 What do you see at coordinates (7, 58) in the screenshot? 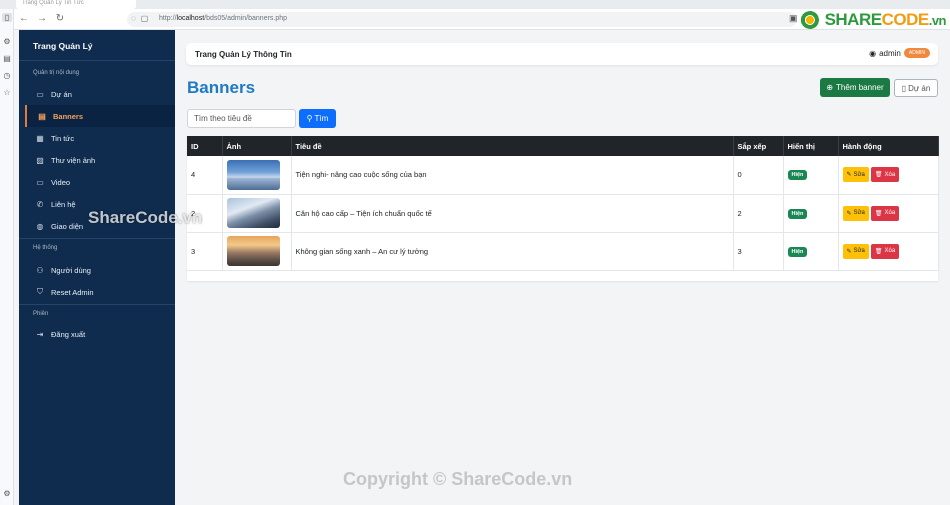
I see `collections-icon: ▤` at bounding box center [7, 58].